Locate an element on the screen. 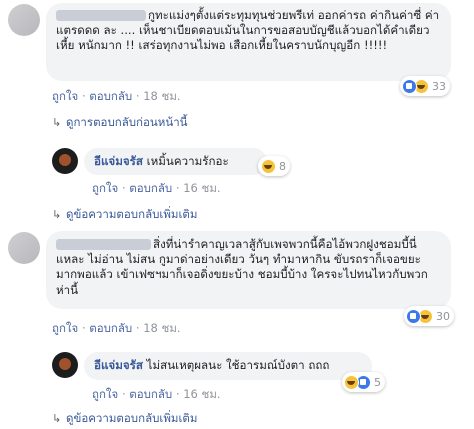  view-previous-replies-label: ดูการตอบกลับก่อนหน้านี้ is located at coordinates (127, 123).